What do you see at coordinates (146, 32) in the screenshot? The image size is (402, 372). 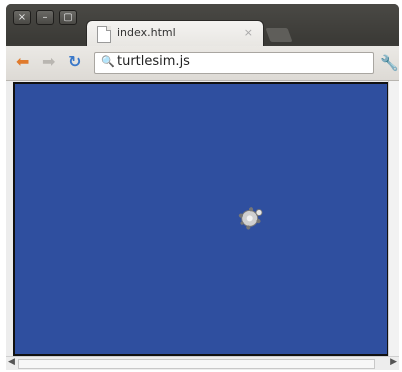 I see `tab-title: index.html` at bounding box center [146, 32].